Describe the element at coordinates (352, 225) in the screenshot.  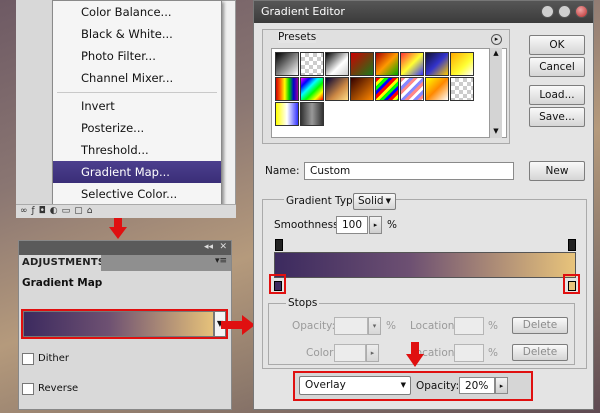
I see `smoothness-field: 100` at that location.